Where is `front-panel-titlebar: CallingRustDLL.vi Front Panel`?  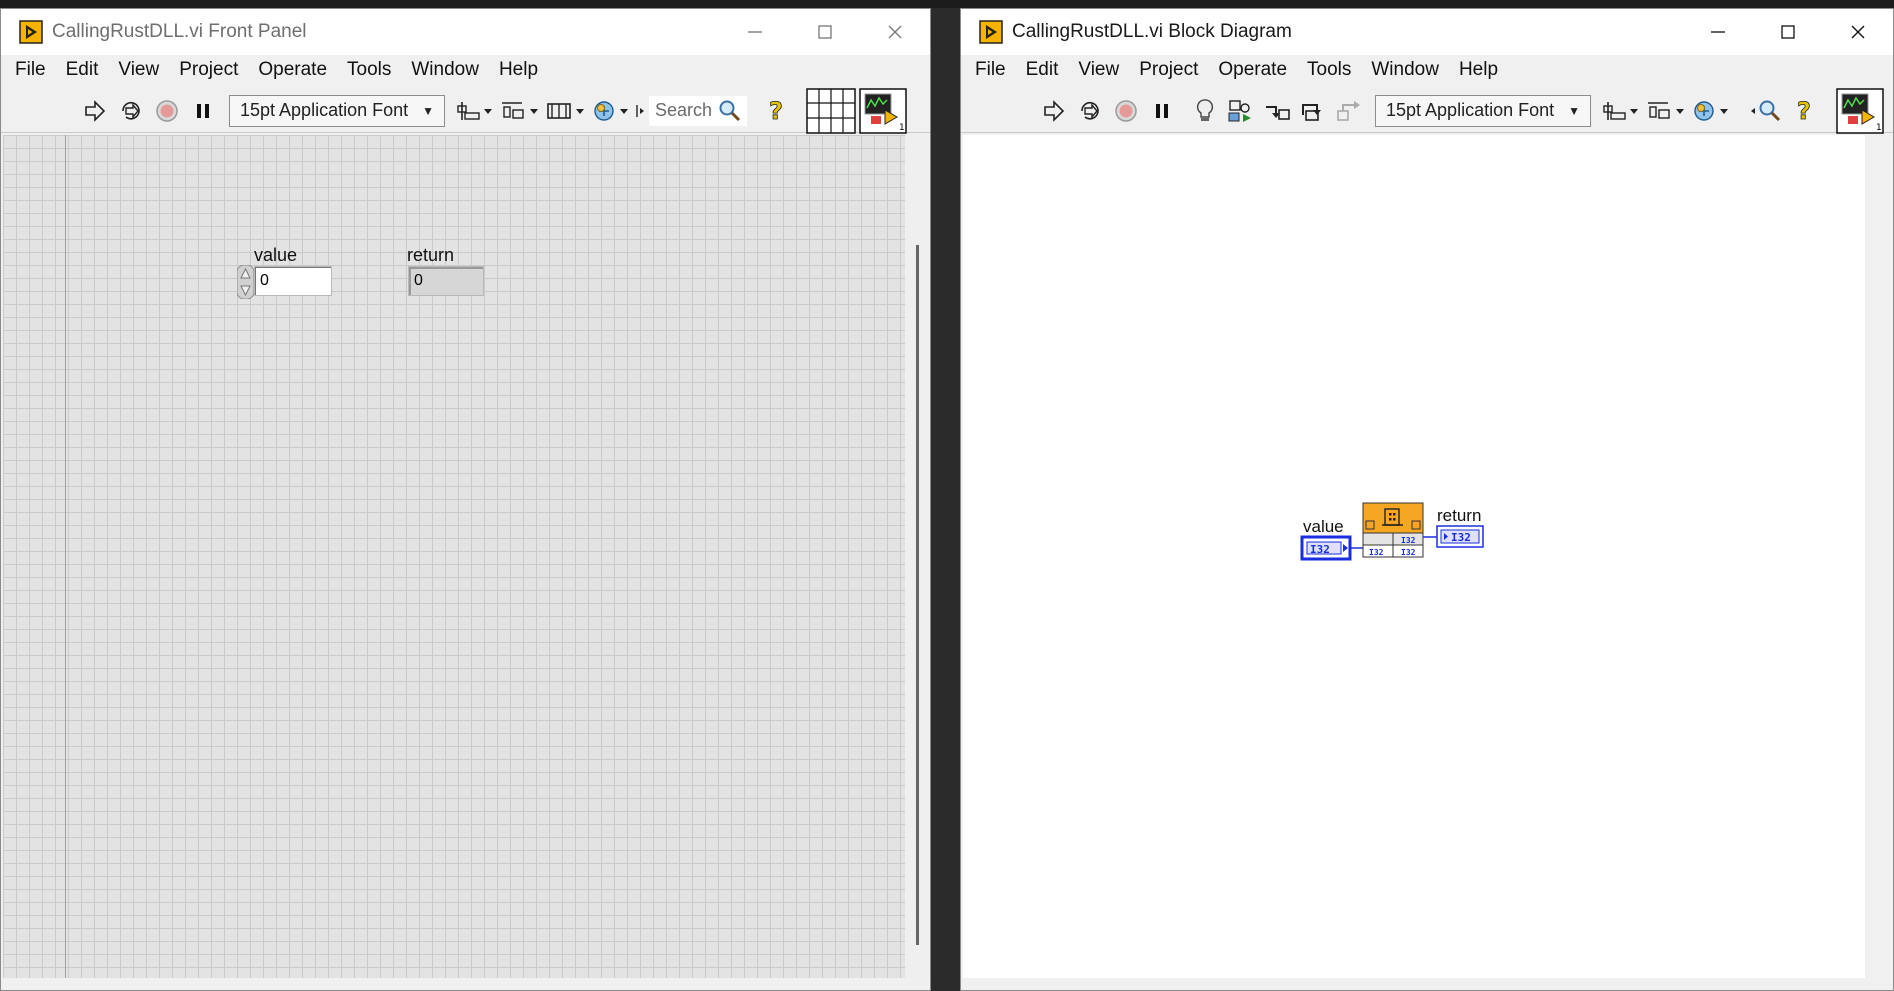 front-panel-titlebar: CallingRustDLL.vi Front Panel is located at coordinates (465, 32).